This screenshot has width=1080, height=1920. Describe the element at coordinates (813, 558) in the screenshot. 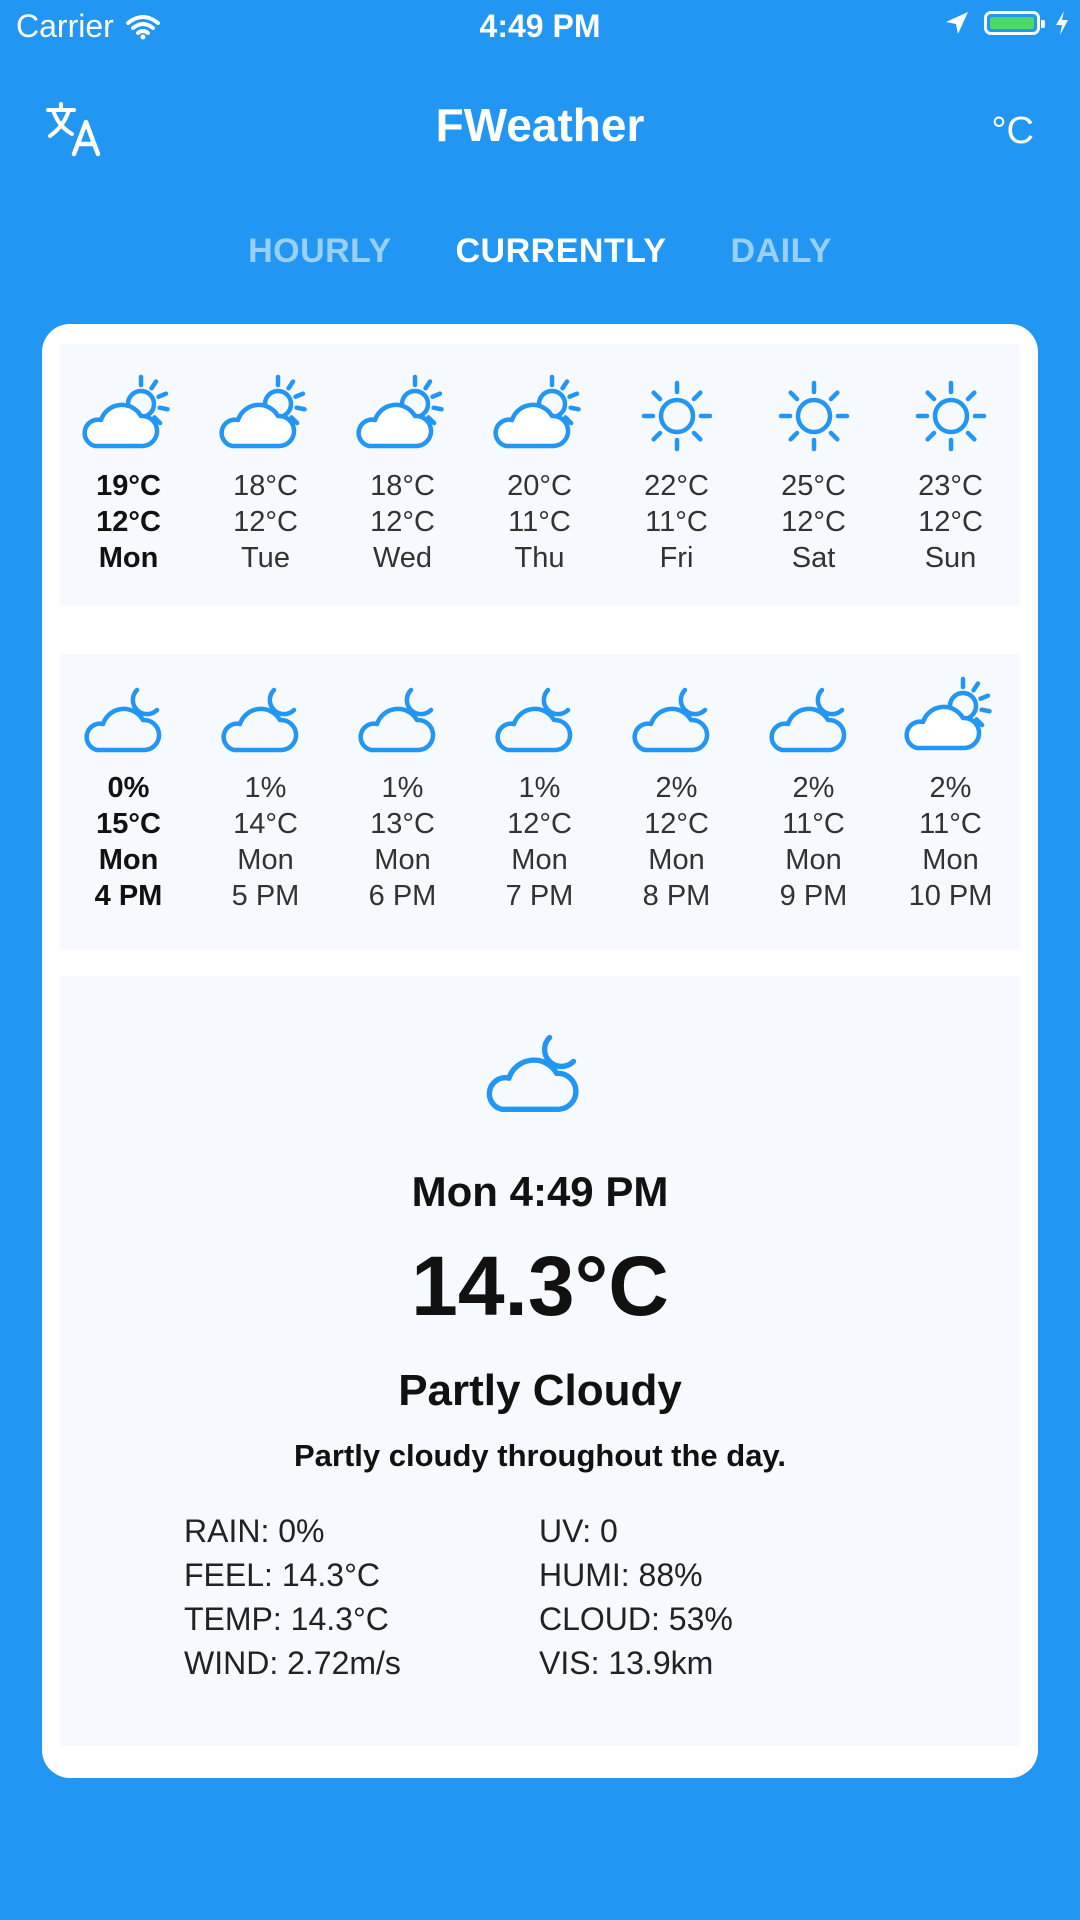

I see `daily-day: Sat` at that location.